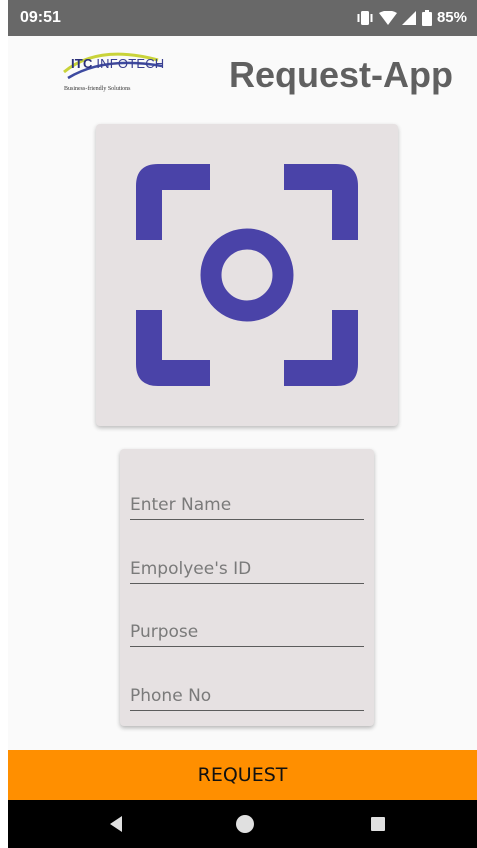 The image size is (477, 848). Describe the element at coordinates (426, 17) in the screenshot. I see `battery-icon` at that location.